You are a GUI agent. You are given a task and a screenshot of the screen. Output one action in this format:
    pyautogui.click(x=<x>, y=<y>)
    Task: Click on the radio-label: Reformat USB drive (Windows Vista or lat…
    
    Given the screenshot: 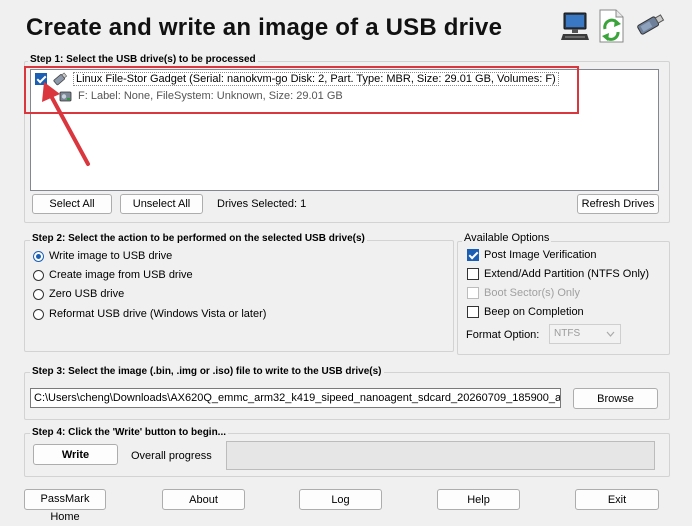 What is the action you would take?
    pyautogui.click(x=158, y=314)
    